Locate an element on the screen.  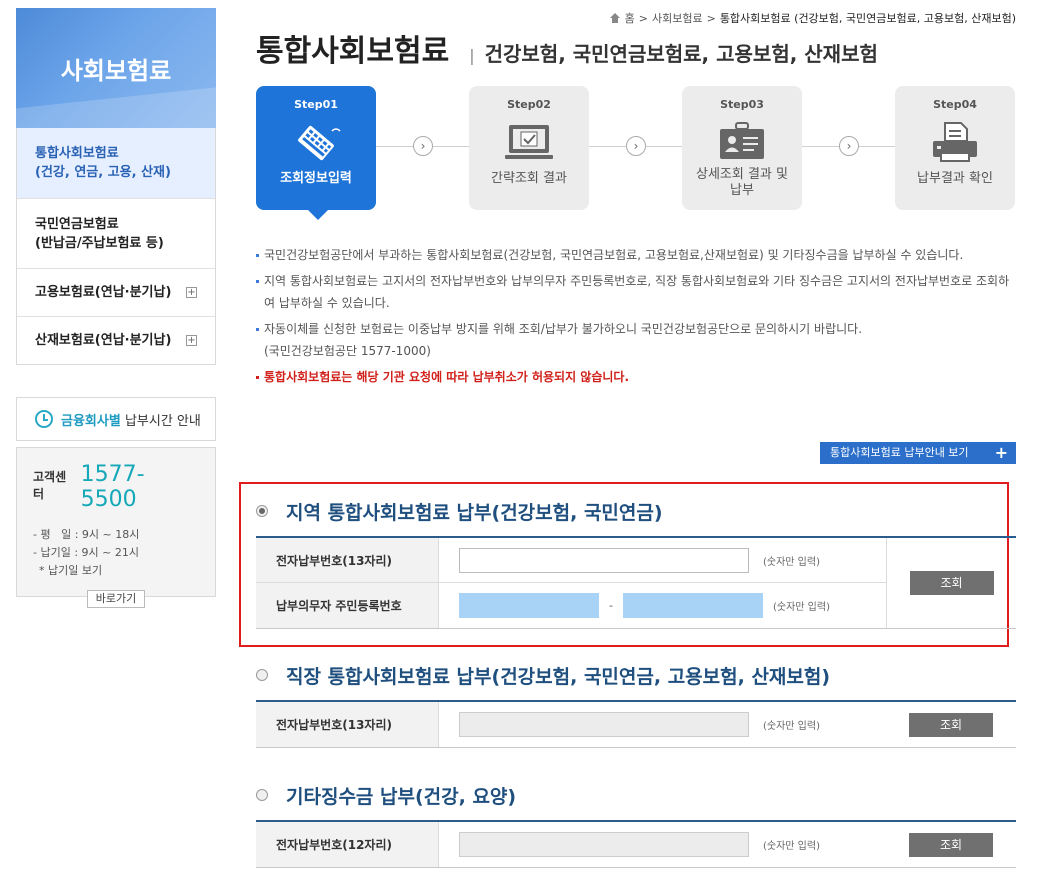
step-4: Step04 납부결과 확인 is located at coordinates (955, 148).